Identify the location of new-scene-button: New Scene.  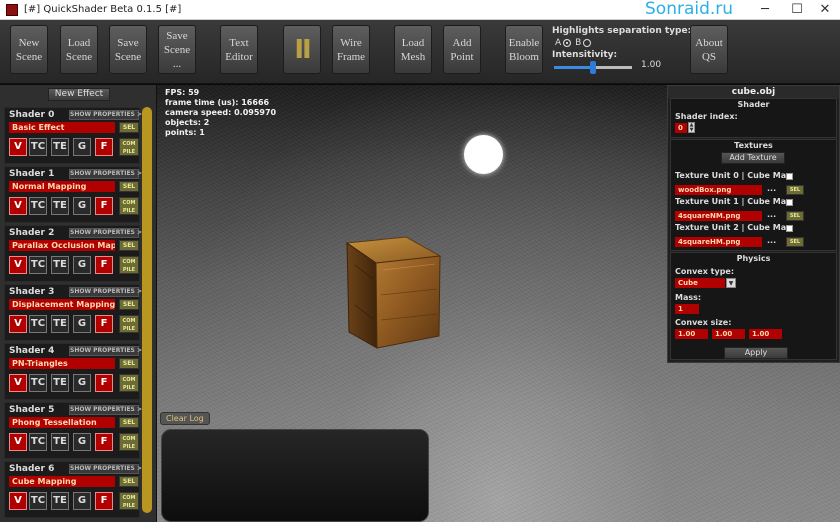
(29, 49).